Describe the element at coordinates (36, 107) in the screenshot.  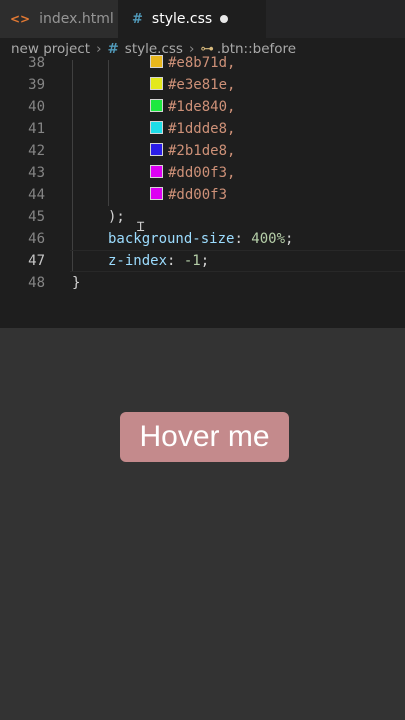
I see `line-number: 40` at that location.